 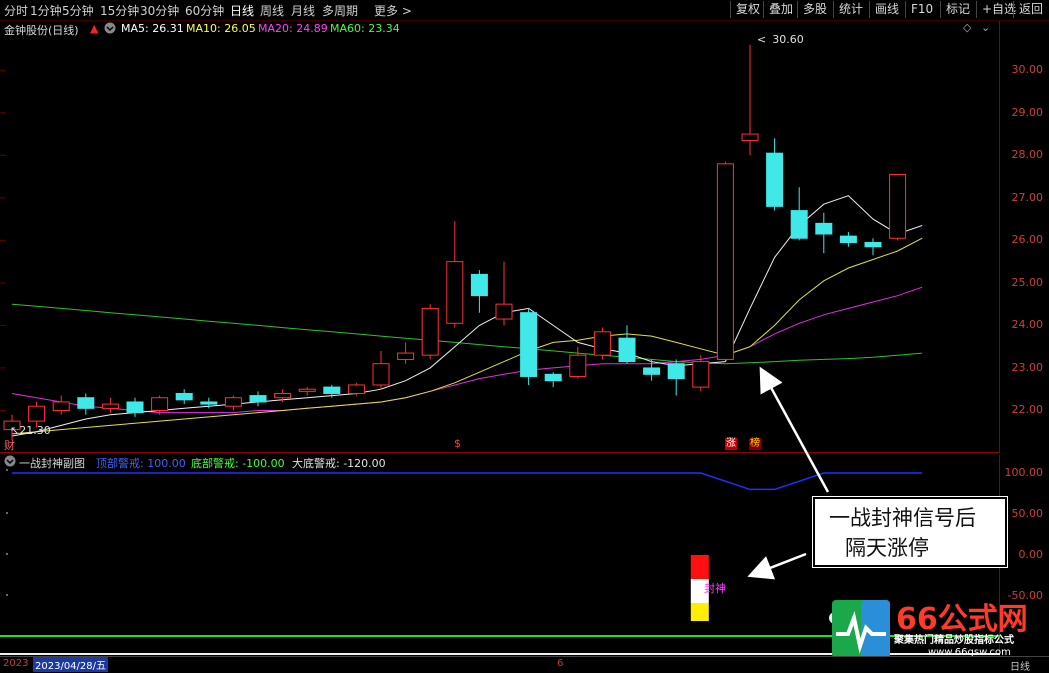 I want to click on annotation-box: 一战封神信号后 隔天涨停, so click(x=910, y=532).